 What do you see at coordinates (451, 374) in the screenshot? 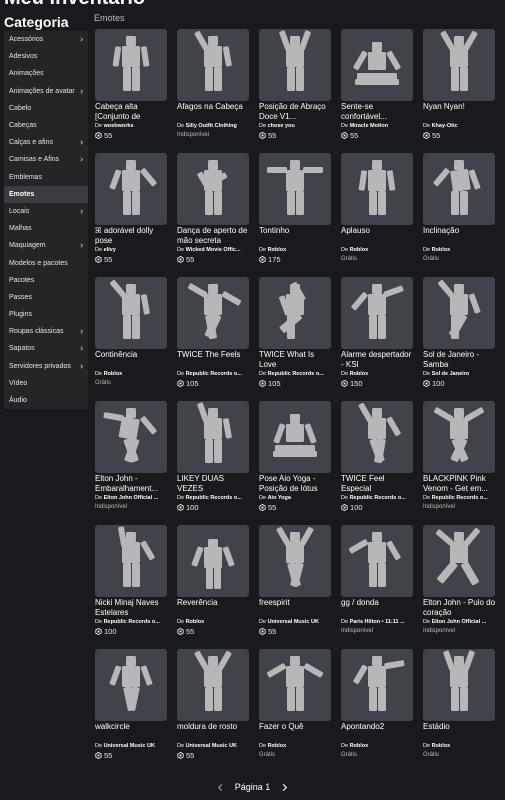
I see `creator-link: Sol de Janeiro` at bounding box center [451, 374].